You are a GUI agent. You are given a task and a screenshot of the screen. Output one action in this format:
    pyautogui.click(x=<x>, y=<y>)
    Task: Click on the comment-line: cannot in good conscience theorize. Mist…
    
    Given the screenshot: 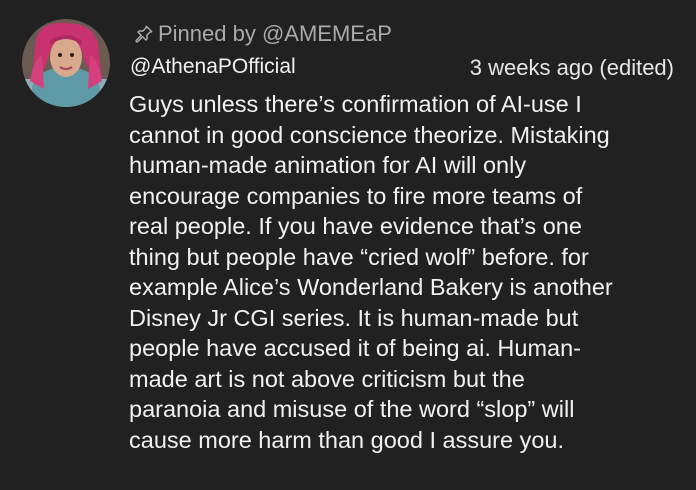 What is the action you would take?
    pyautogui.click(x=369, y=134)
    